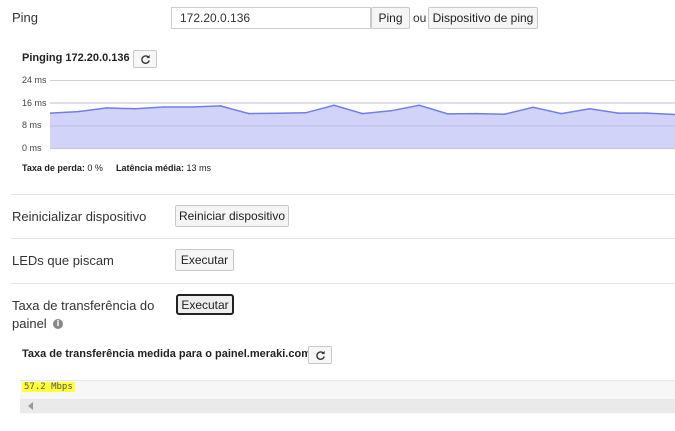 The image size is (675, 431). What do you see at coordinates (30, 406) in the screenshot?
I see `scroll-left-icon` at bounding box center [30, 406].